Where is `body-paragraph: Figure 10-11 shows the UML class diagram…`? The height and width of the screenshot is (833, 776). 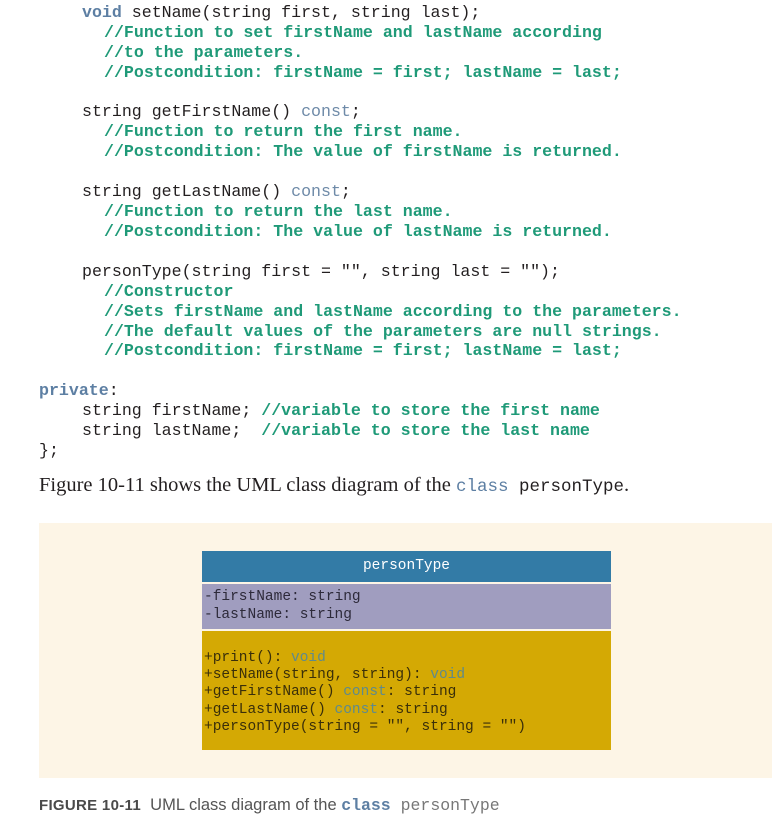
body-paragraph: Figure 10-11 shows the UML class diagram… is located at coordinates (334, 485).